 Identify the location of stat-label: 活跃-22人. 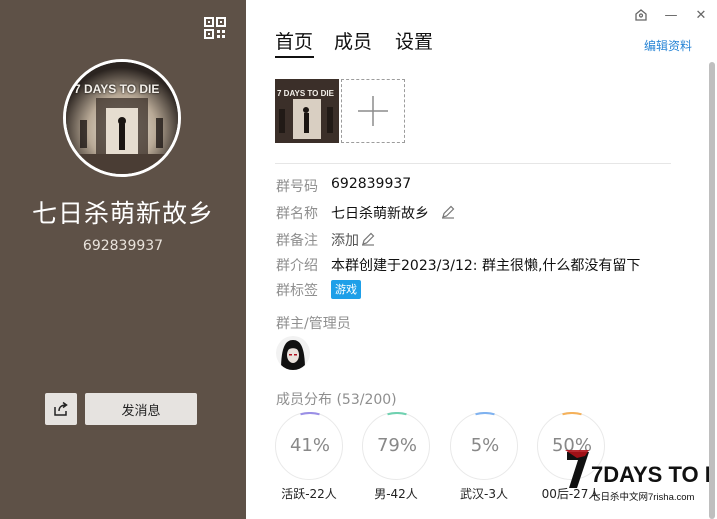
(309, 494).